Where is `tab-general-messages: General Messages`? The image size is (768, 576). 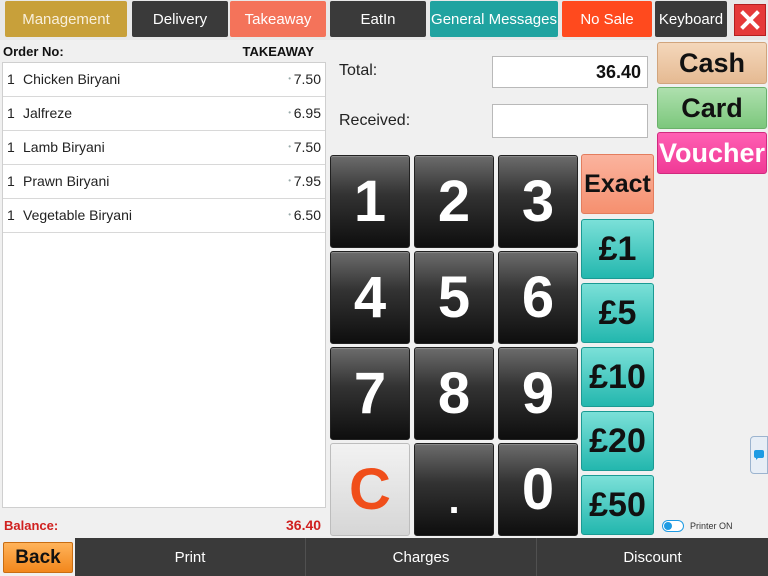
tab-general-messages: General Messages is located at coordinates (494, 19).